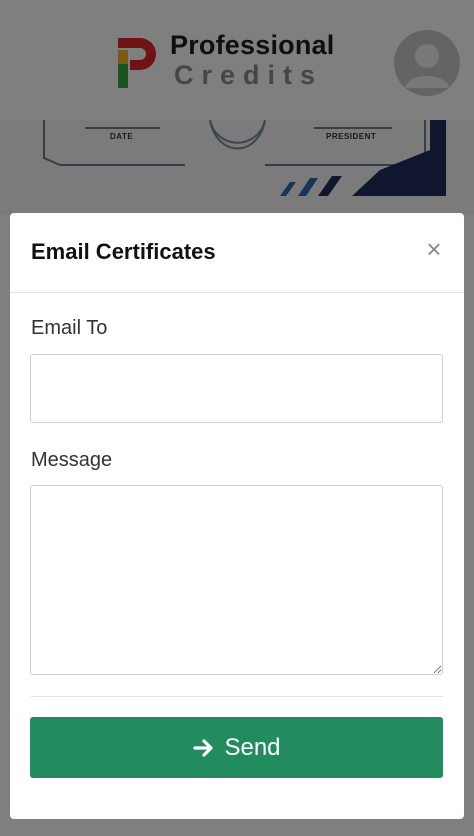 The width and height of the screenshot is (474, 836). Describe the element at coordinates (69, 328) in the screenshot. I see `email-to-label: Email To` at that location.